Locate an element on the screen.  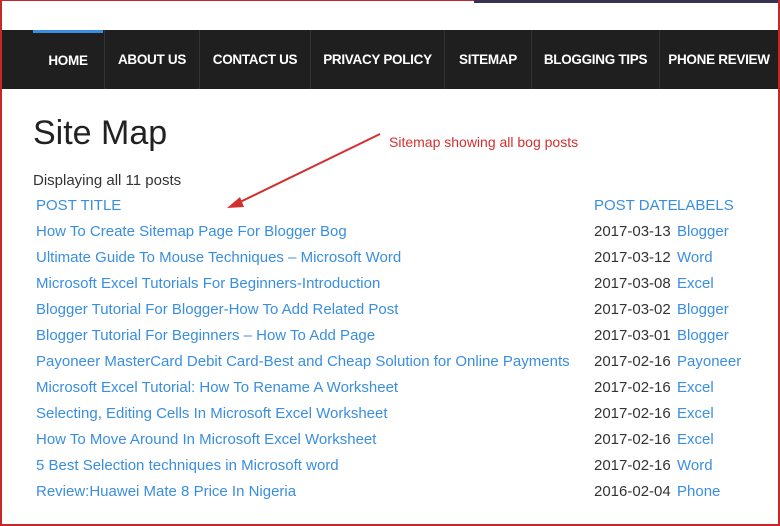
post-date: 2017-03-02 is located at coordinates (632, 309).